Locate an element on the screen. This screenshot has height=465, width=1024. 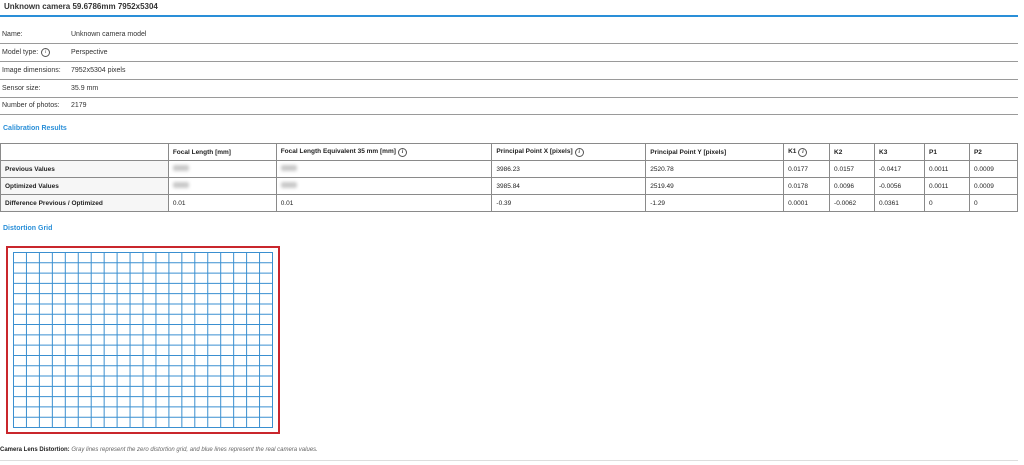
table-header-corner is located at coordinates (84, 152).